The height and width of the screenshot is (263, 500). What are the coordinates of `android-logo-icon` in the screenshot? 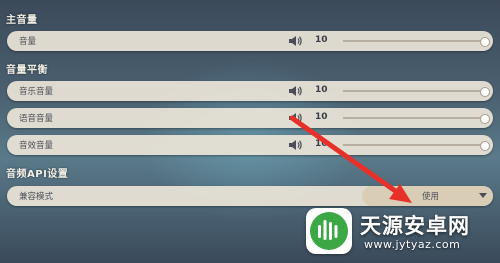 It's located at (329, 231).